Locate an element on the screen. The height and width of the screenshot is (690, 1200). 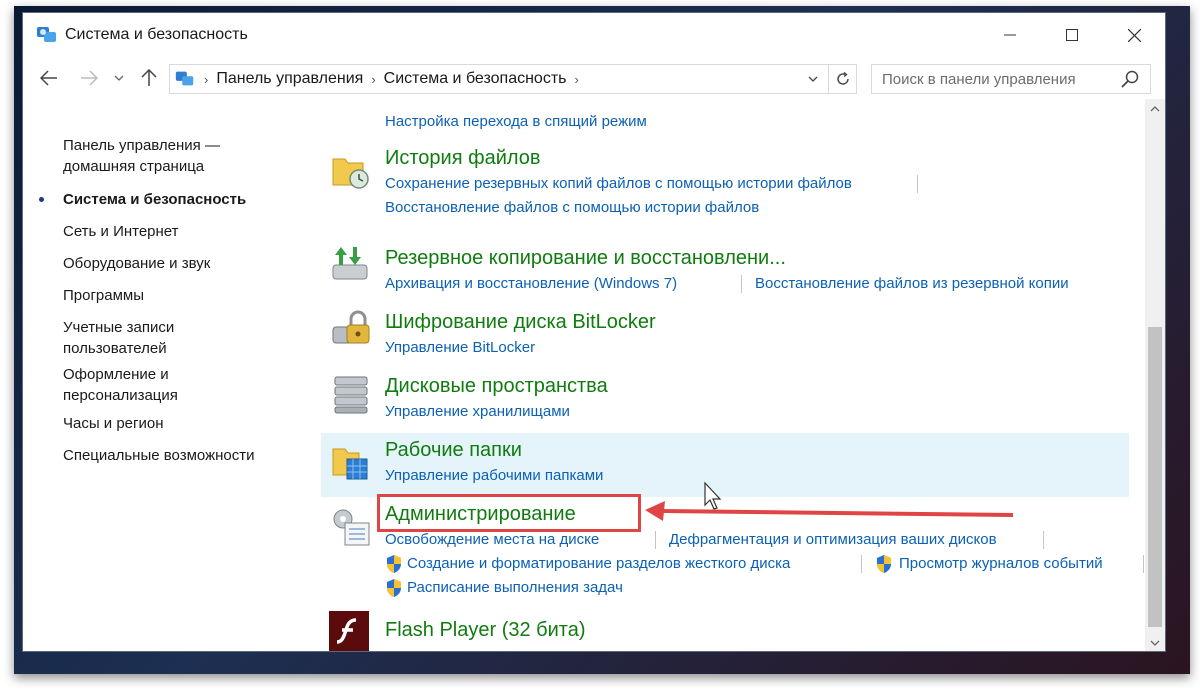
sidebar-item-user-accounts: Учетные записи пользователей is located at coordinates (118, 338).